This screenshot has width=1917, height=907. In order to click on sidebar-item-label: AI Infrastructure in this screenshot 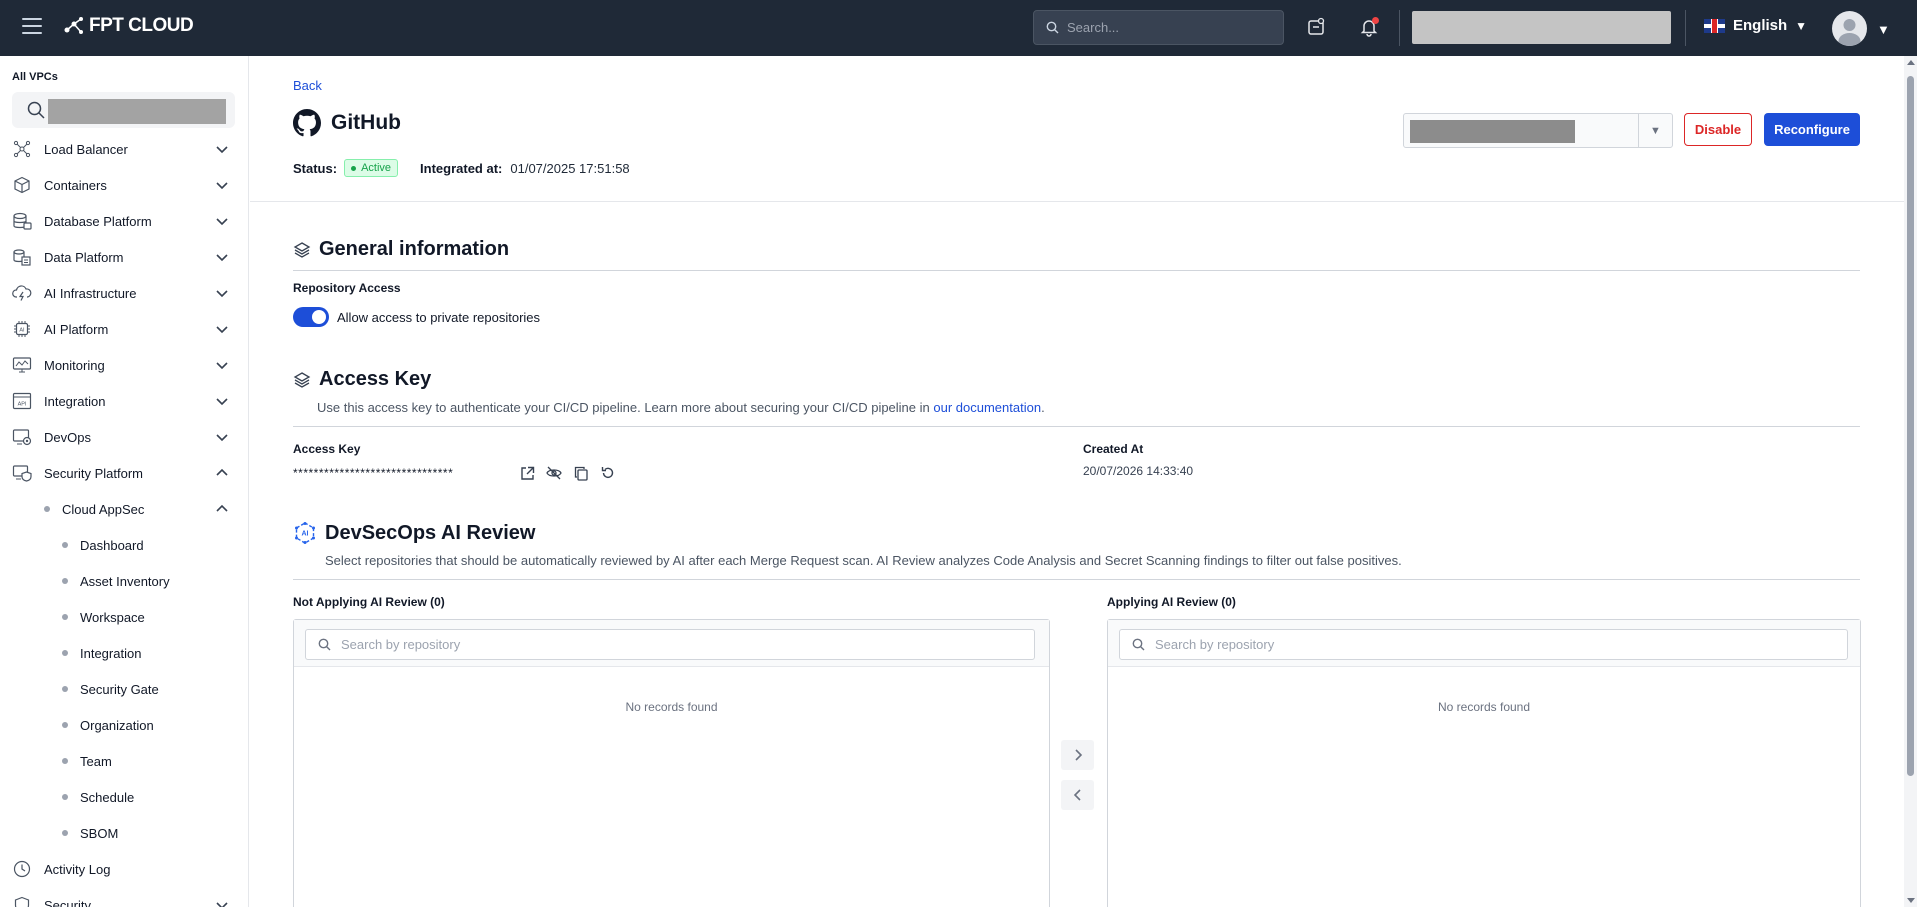, I will do `click(90, 293)`.